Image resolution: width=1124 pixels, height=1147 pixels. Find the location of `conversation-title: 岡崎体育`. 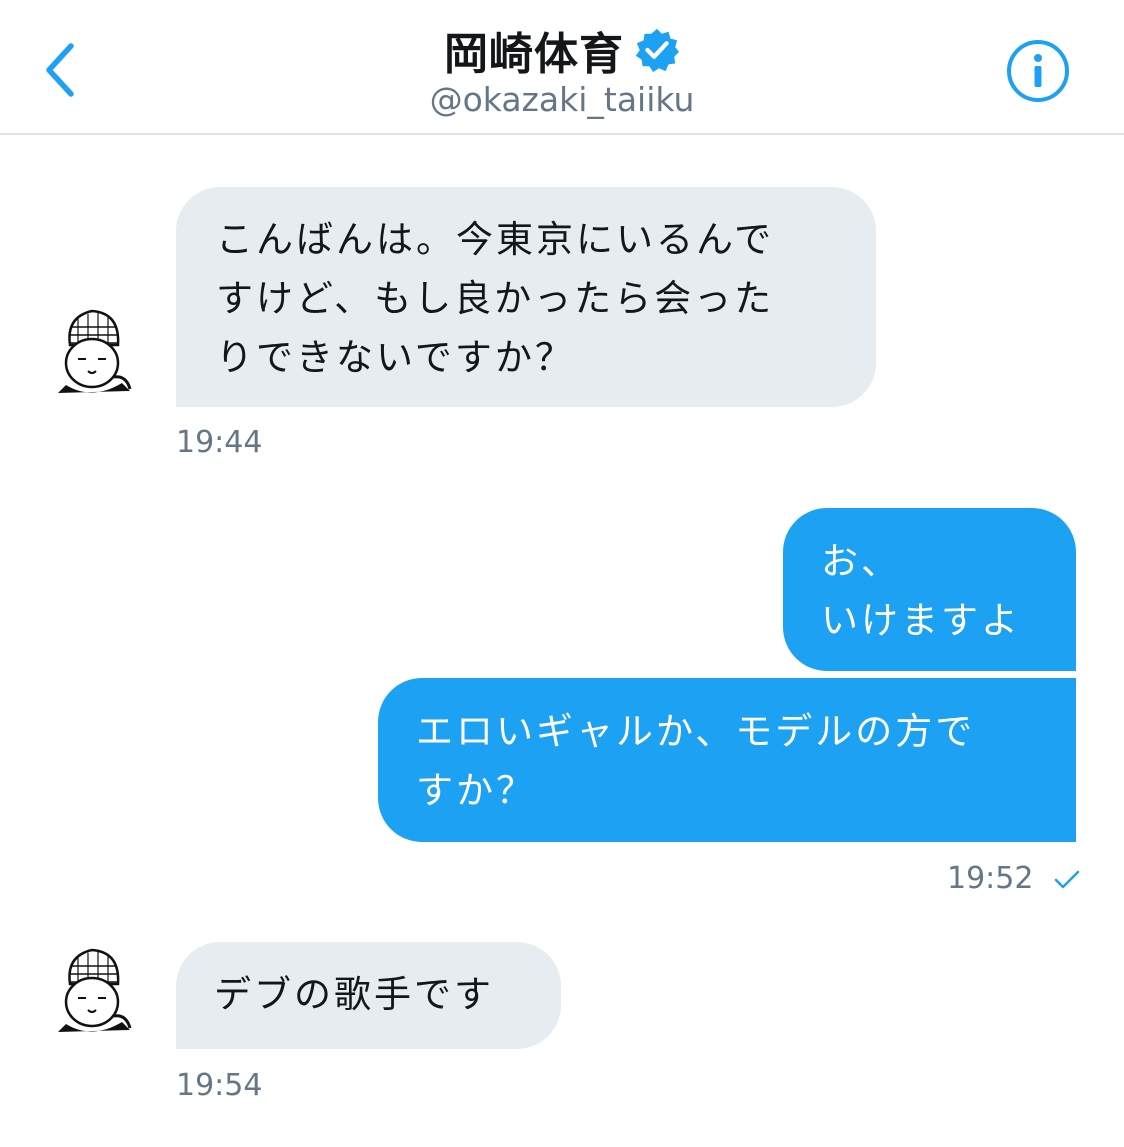

conversation-title: 岡崎体育 is located at coordinates (534, 54).